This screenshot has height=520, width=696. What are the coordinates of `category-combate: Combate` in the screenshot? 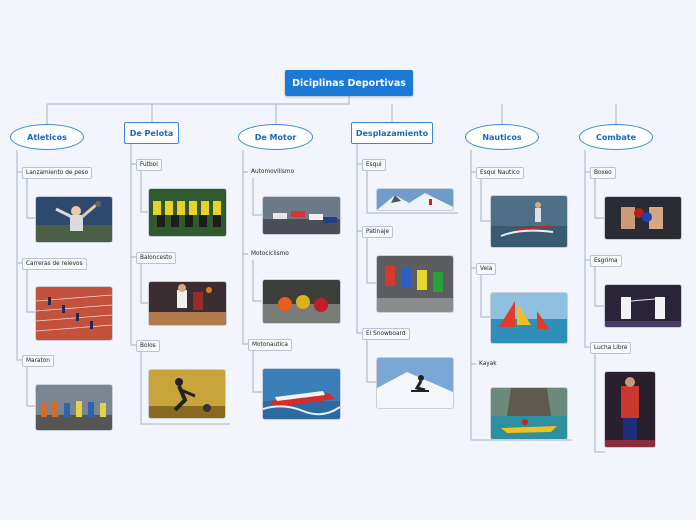 It's located at (616, 137).